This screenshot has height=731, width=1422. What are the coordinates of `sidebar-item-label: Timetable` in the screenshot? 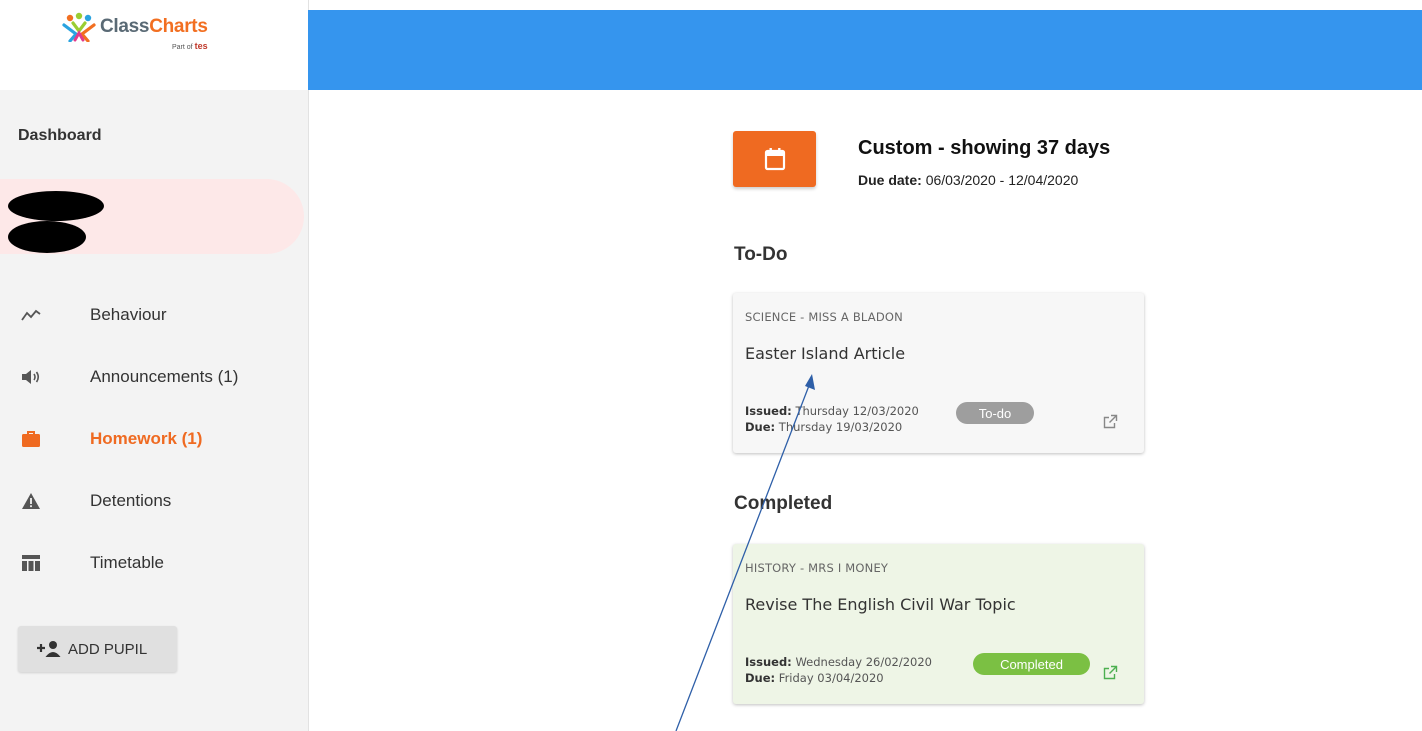 It's located at (127, 562).